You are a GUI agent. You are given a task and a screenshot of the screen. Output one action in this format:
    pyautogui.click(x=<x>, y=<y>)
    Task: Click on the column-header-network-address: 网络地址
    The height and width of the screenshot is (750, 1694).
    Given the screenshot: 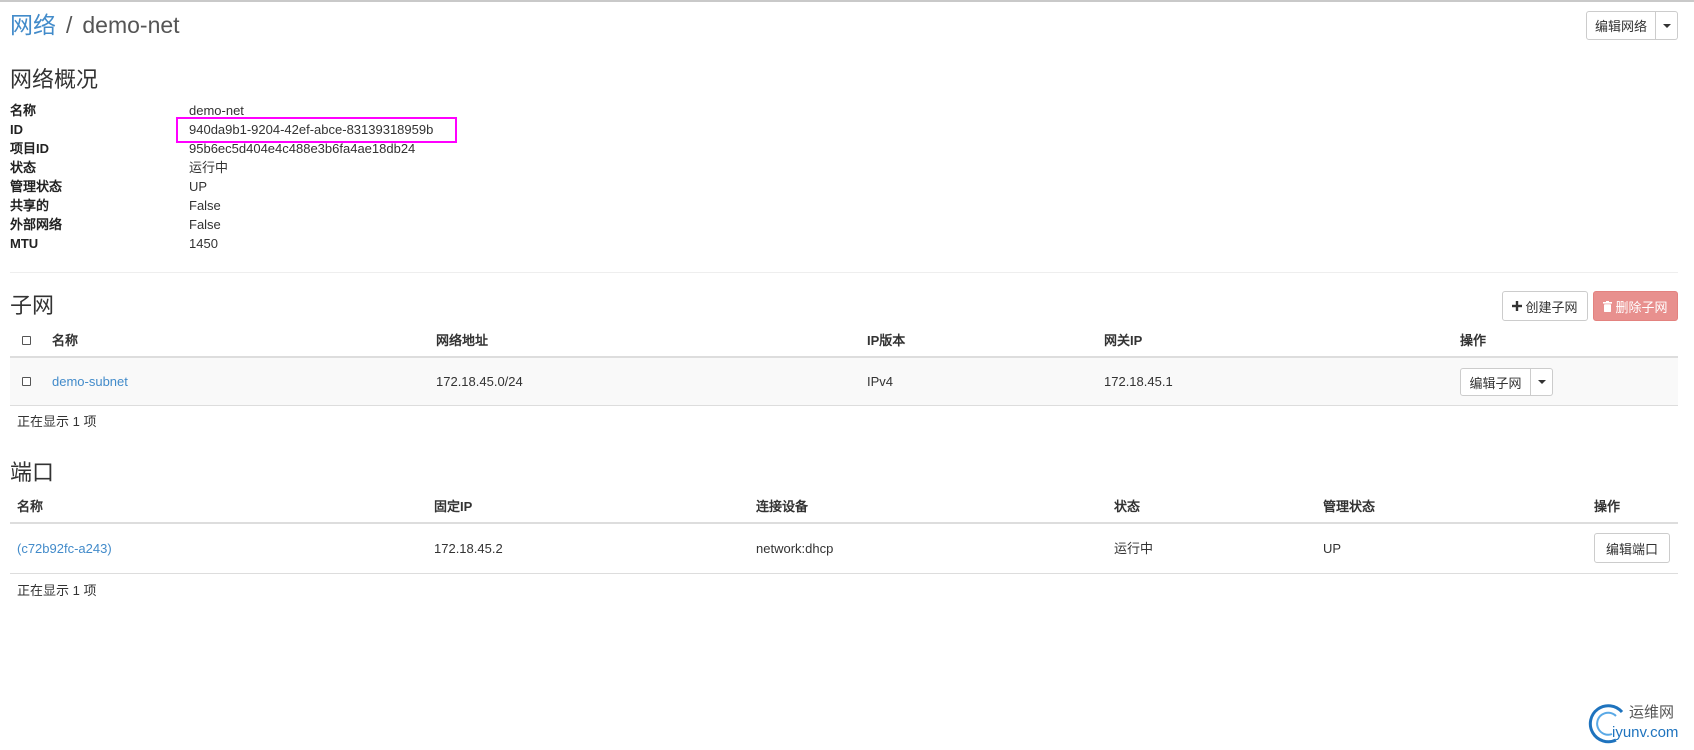 What is the action you would take?
    pyautogui.click(x=462, y=340)
    